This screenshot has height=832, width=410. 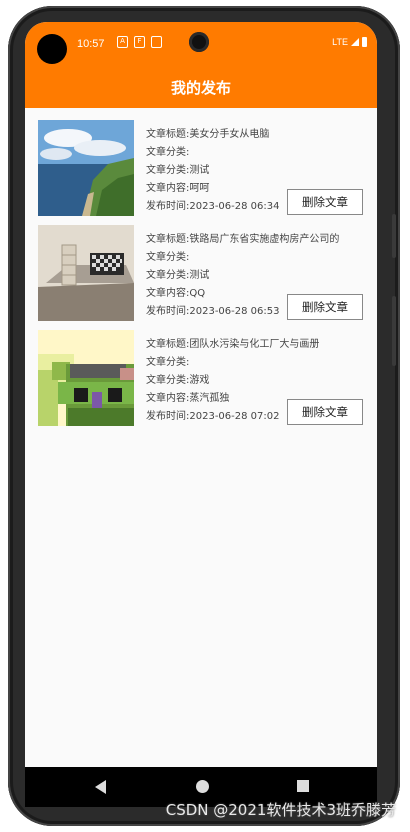 I want to click on notification-dot, so click(x=52, y=49).